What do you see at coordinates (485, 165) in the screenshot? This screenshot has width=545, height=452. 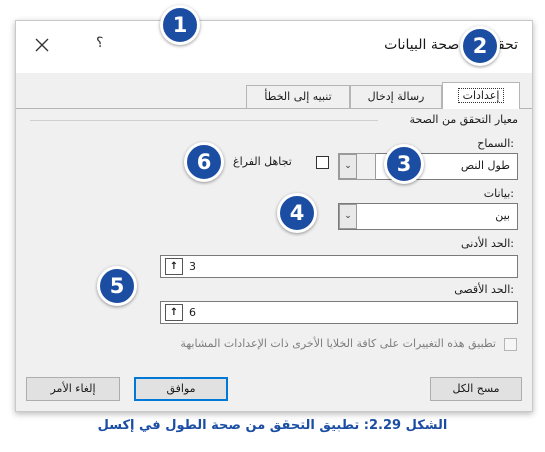 I see `allow-dropdown-value: طول النص` at bounding box center [485, 165].